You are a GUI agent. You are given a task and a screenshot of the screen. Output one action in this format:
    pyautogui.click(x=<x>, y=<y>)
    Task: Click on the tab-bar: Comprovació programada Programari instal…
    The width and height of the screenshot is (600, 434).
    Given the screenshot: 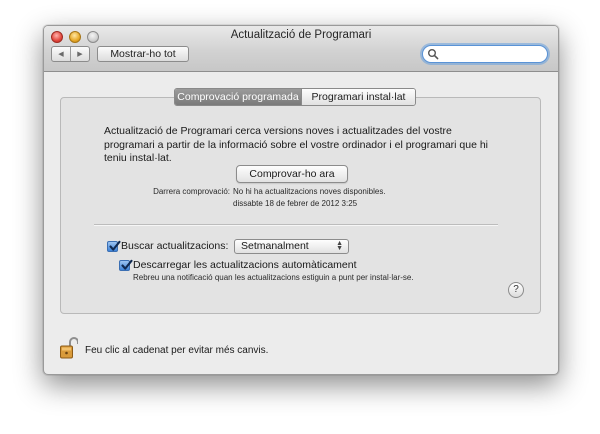 What is the action you would take?
    pyautogui.click(x=295, y=97)
    